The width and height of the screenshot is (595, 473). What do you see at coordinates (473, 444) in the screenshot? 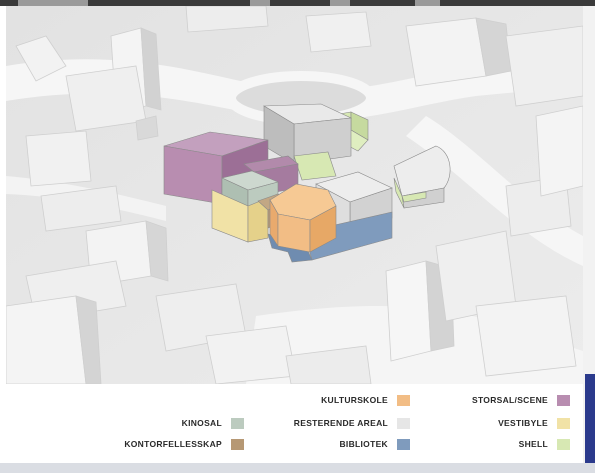
I see `legend-item-shell: SHELL` at bounding box center [473, 444].